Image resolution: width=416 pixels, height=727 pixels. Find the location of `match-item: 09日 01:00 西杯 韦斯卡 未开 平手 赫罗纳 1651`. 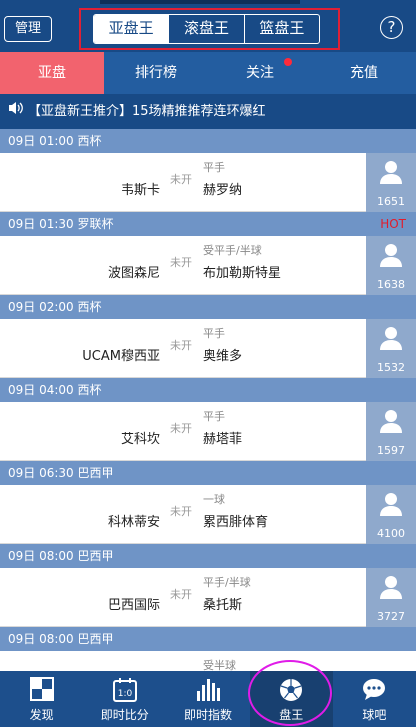

match-item: 09日 01:00 西杯 韦斯卡 未开 平手 赫罗纳 1651 is located at coordinates (208, 170).